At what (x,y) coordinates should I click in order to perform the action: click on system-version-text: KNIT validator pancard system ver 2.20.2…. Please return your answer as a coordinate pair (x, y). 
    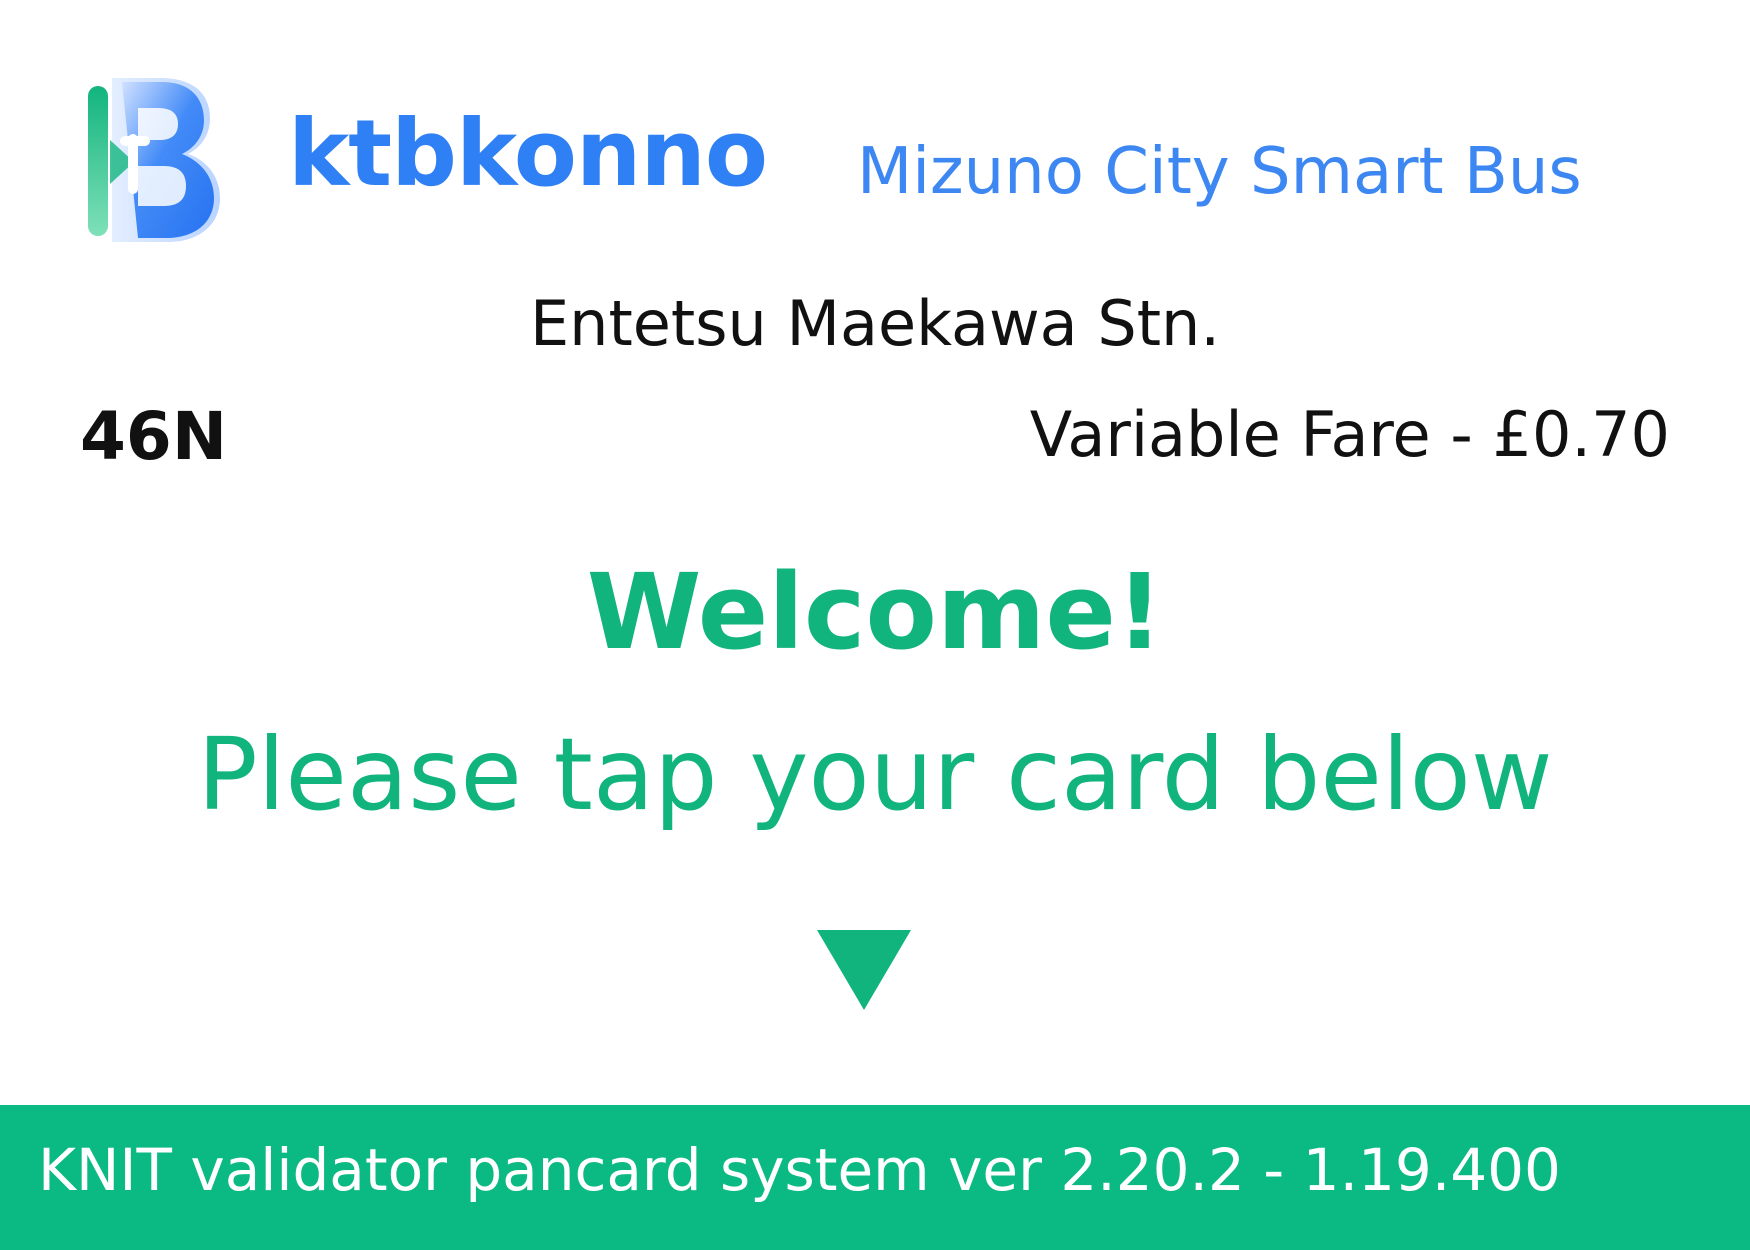
    Looking at the image, I should click on (799, 1170).